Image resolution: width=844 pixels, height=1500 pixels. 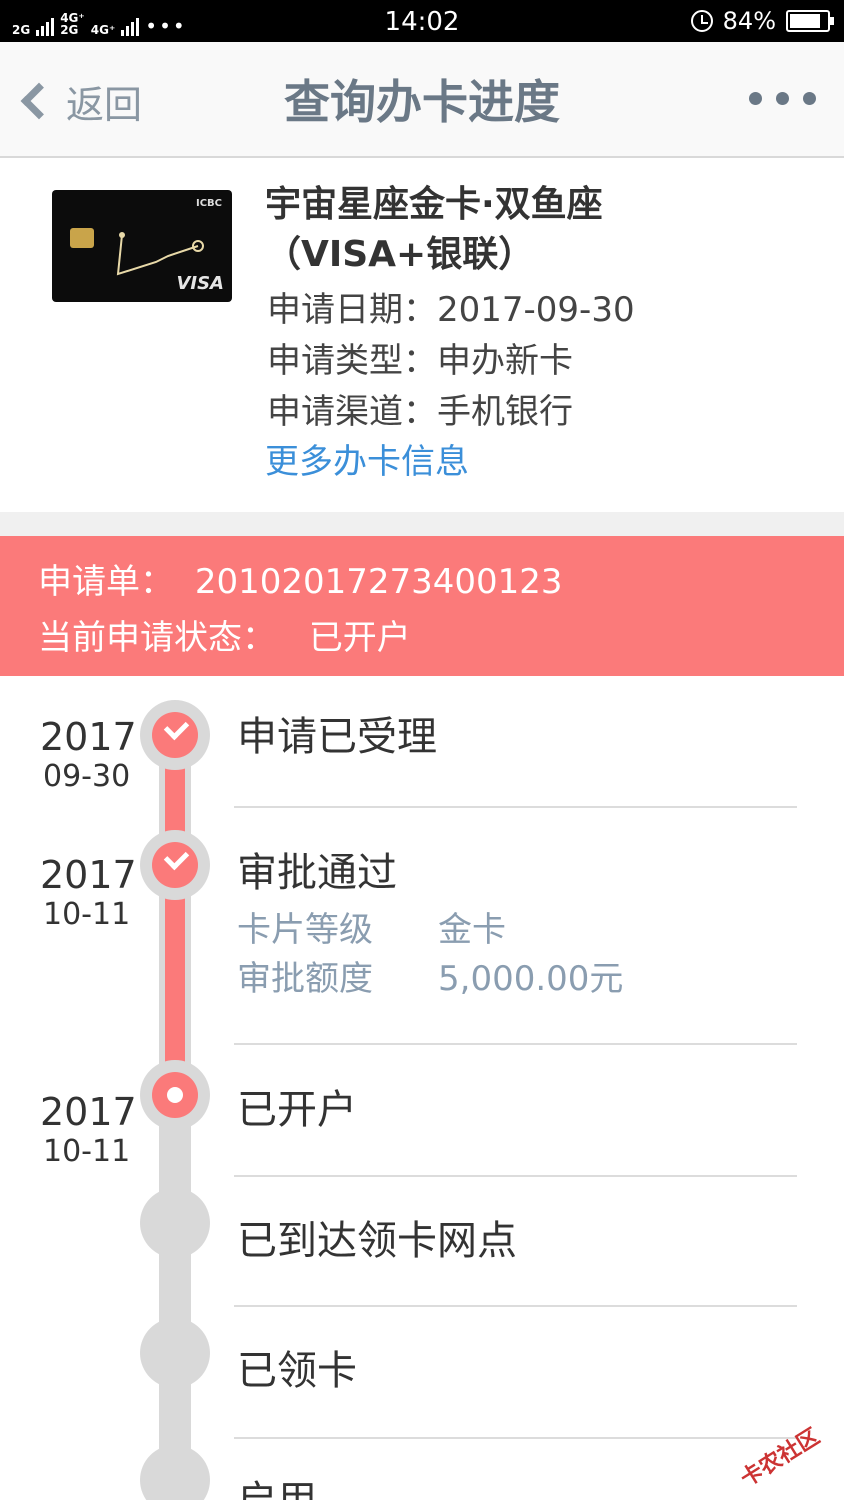 What do you see at coordinates (434, 229) in the screenshot?
I see `card-name: 宇宙星座金卡·双鱼座（VISA+银联）` at bounding box center [434, 229].